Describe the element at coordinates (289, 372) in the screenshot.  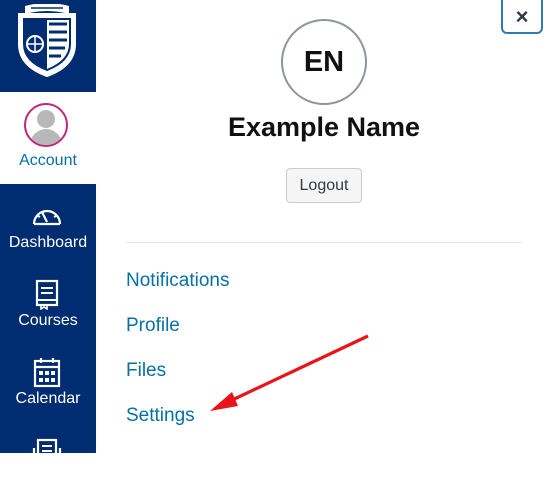
I see `annotation-arrow-icon` at that location.